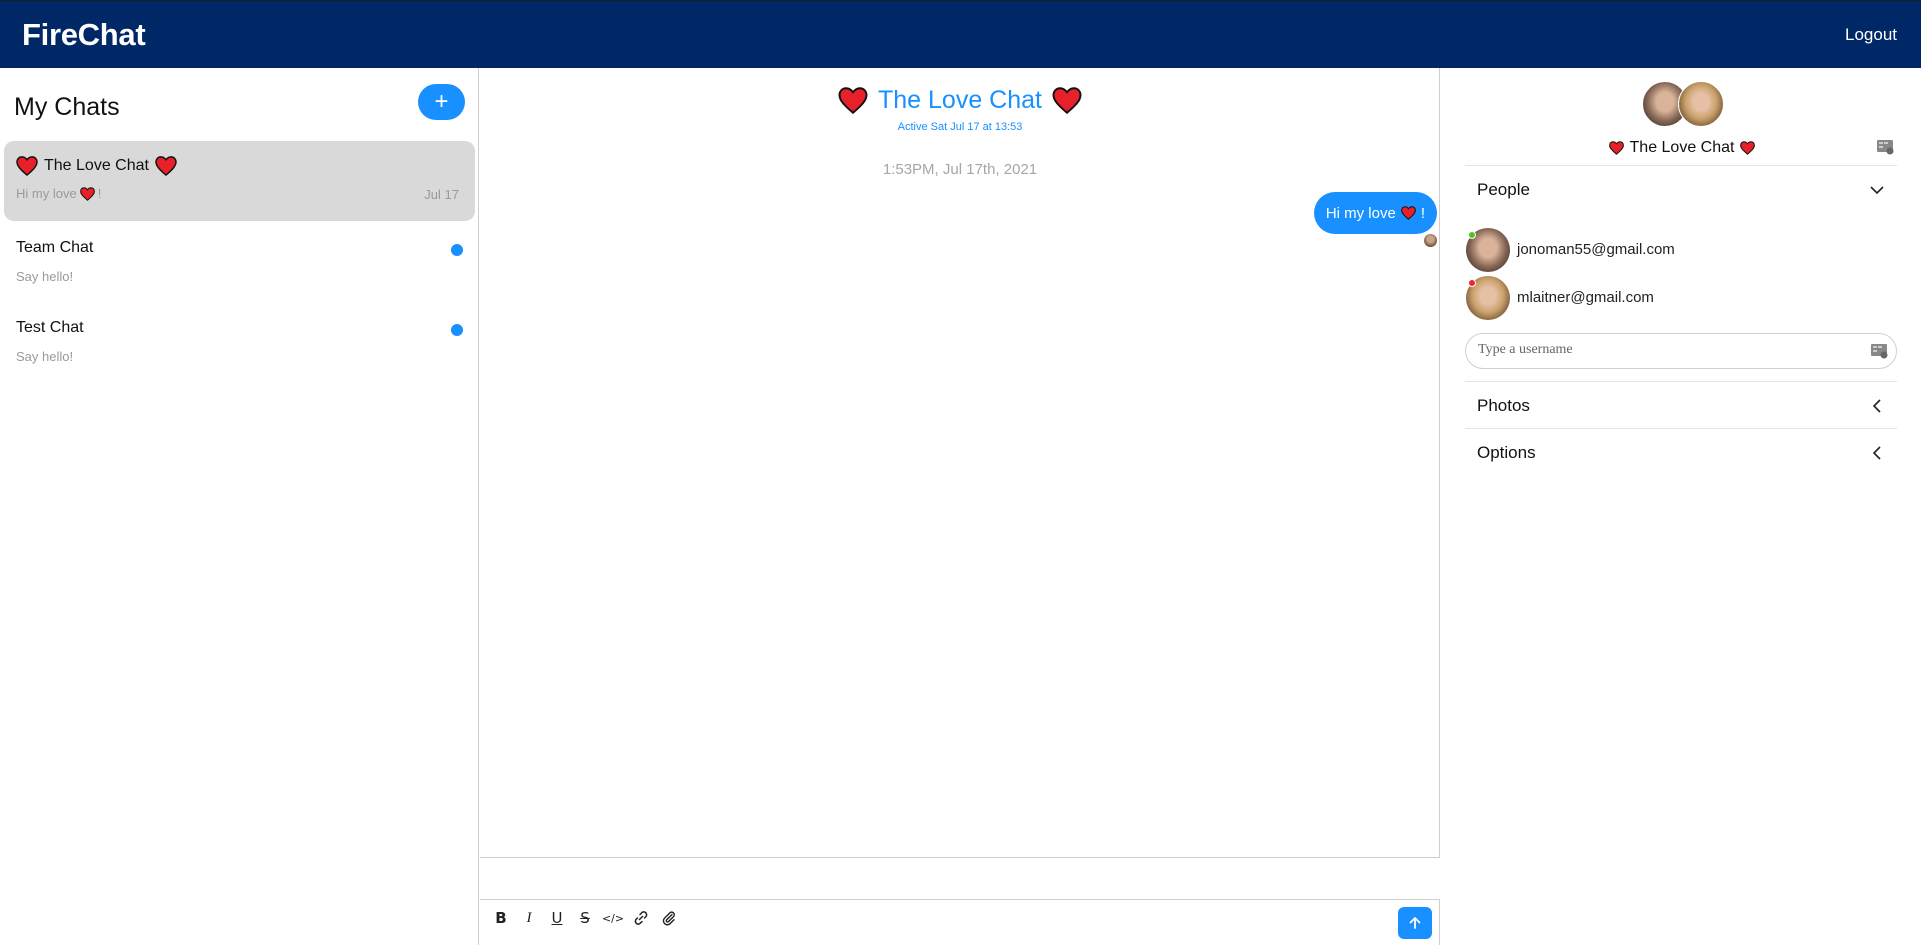  Describe the element at coordinates (501, 918) in the screenshot. I see `bold-icon: B` at that location.